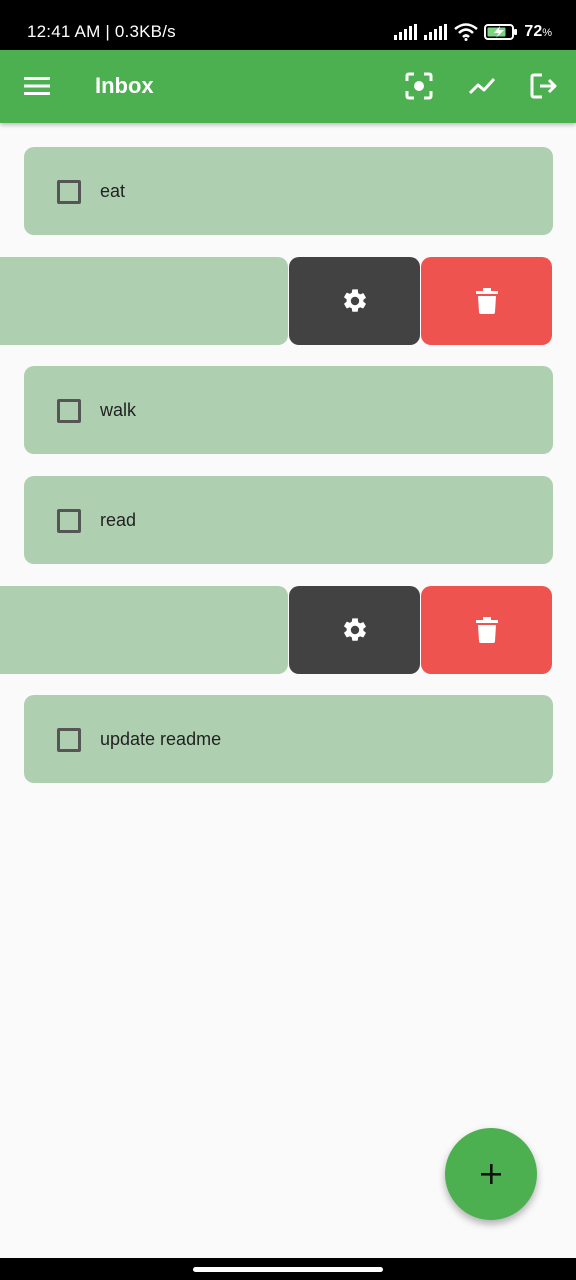 This screenshot has height=1280, width=576. What do you see at coordinates (118, 410) in the screenshot?
I see `task-label: walk` at bounding box center [118, 410].